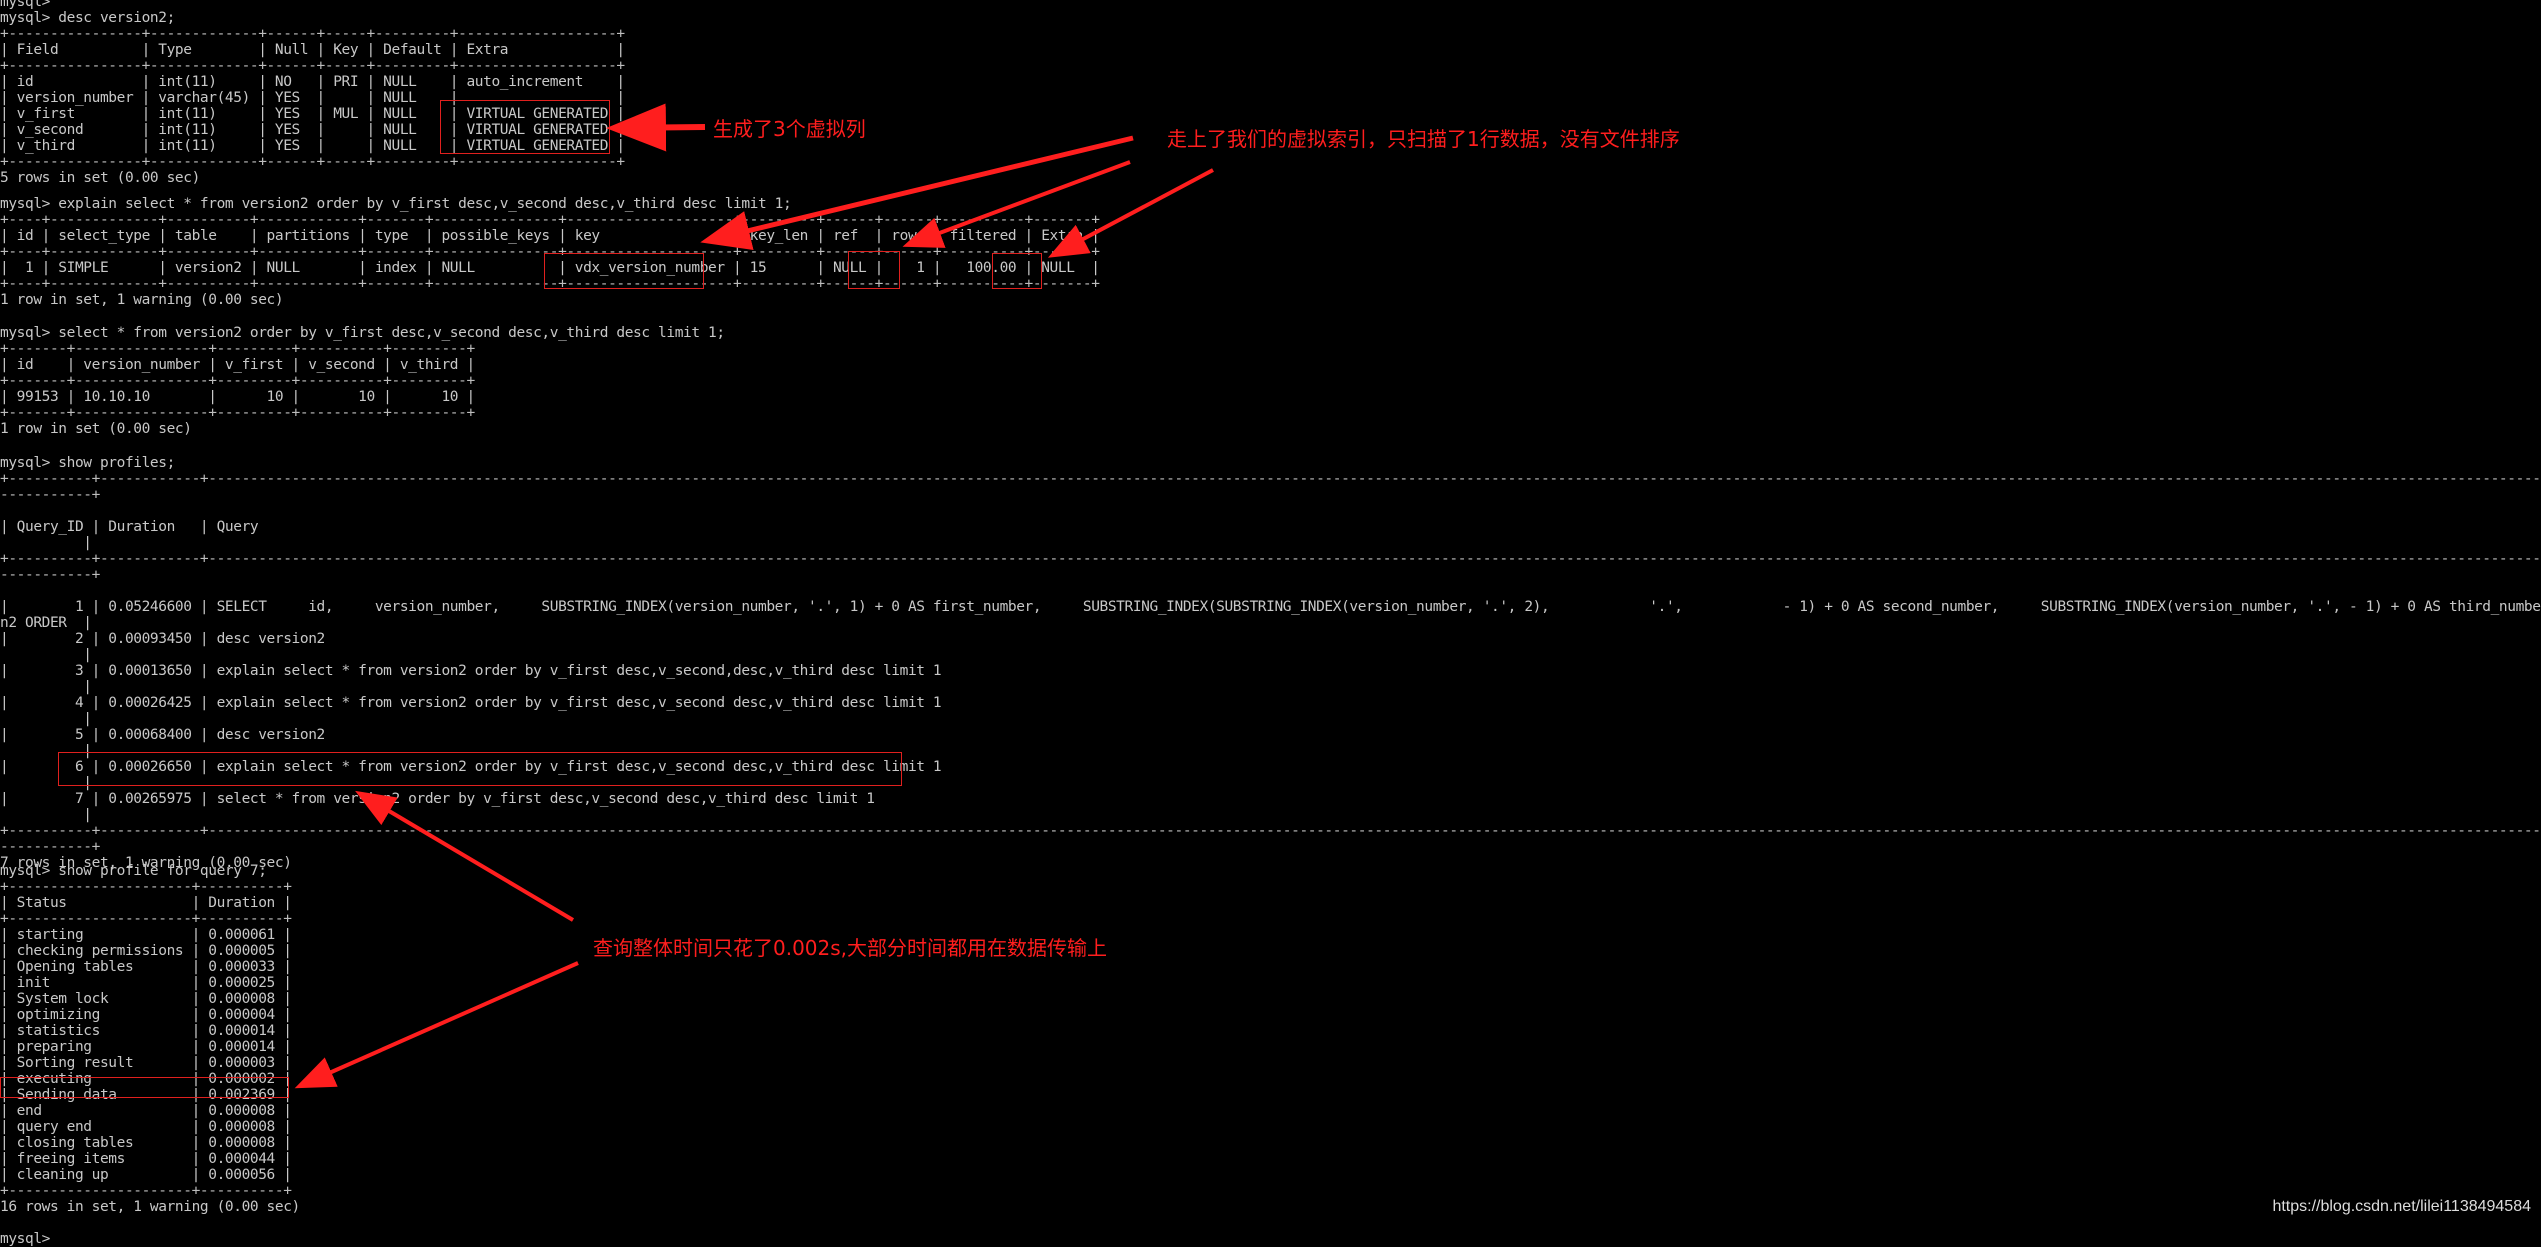 This screenshot has height=1247, width=2541. I want to click on annotation-virtual-columns: 生成了3个虚拟列, so click(789, 129).